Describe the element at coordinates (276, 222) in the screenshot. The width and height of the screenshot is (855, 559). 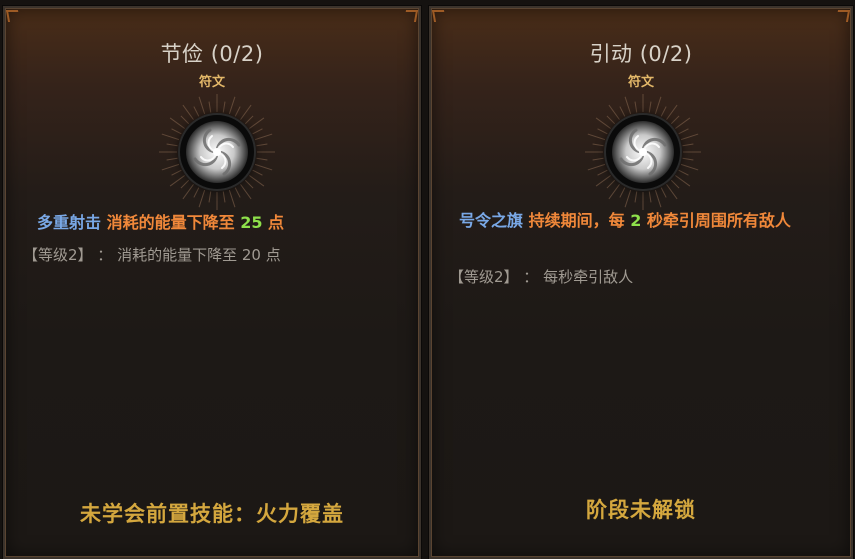
I see `effect-text-suffix: 点` at that location.